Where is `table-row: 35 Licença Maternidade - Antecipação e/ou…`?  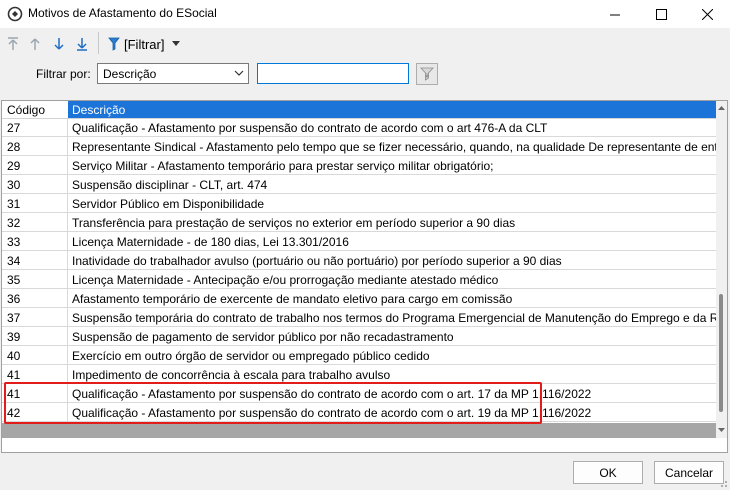
table-row: 35 Licença Maternidade - Antecipação e/ou… is located at coordinates (359, 279).